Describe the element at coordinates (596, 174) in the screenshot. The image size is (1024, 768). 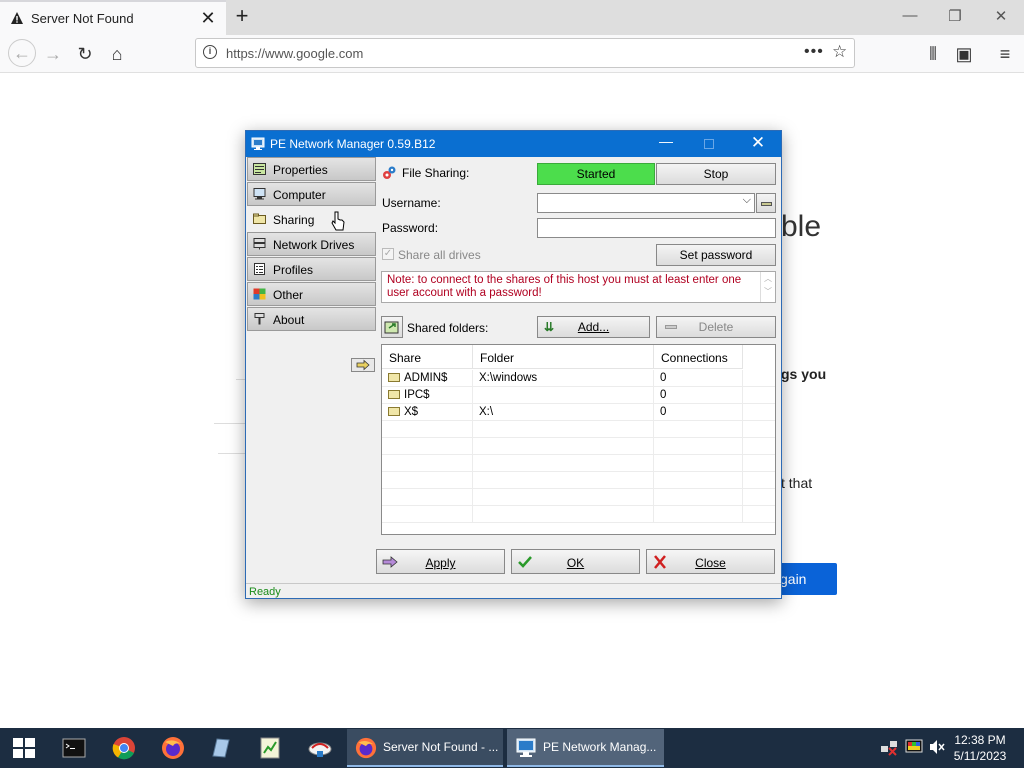
I see `started-status-button: Started` at that location.